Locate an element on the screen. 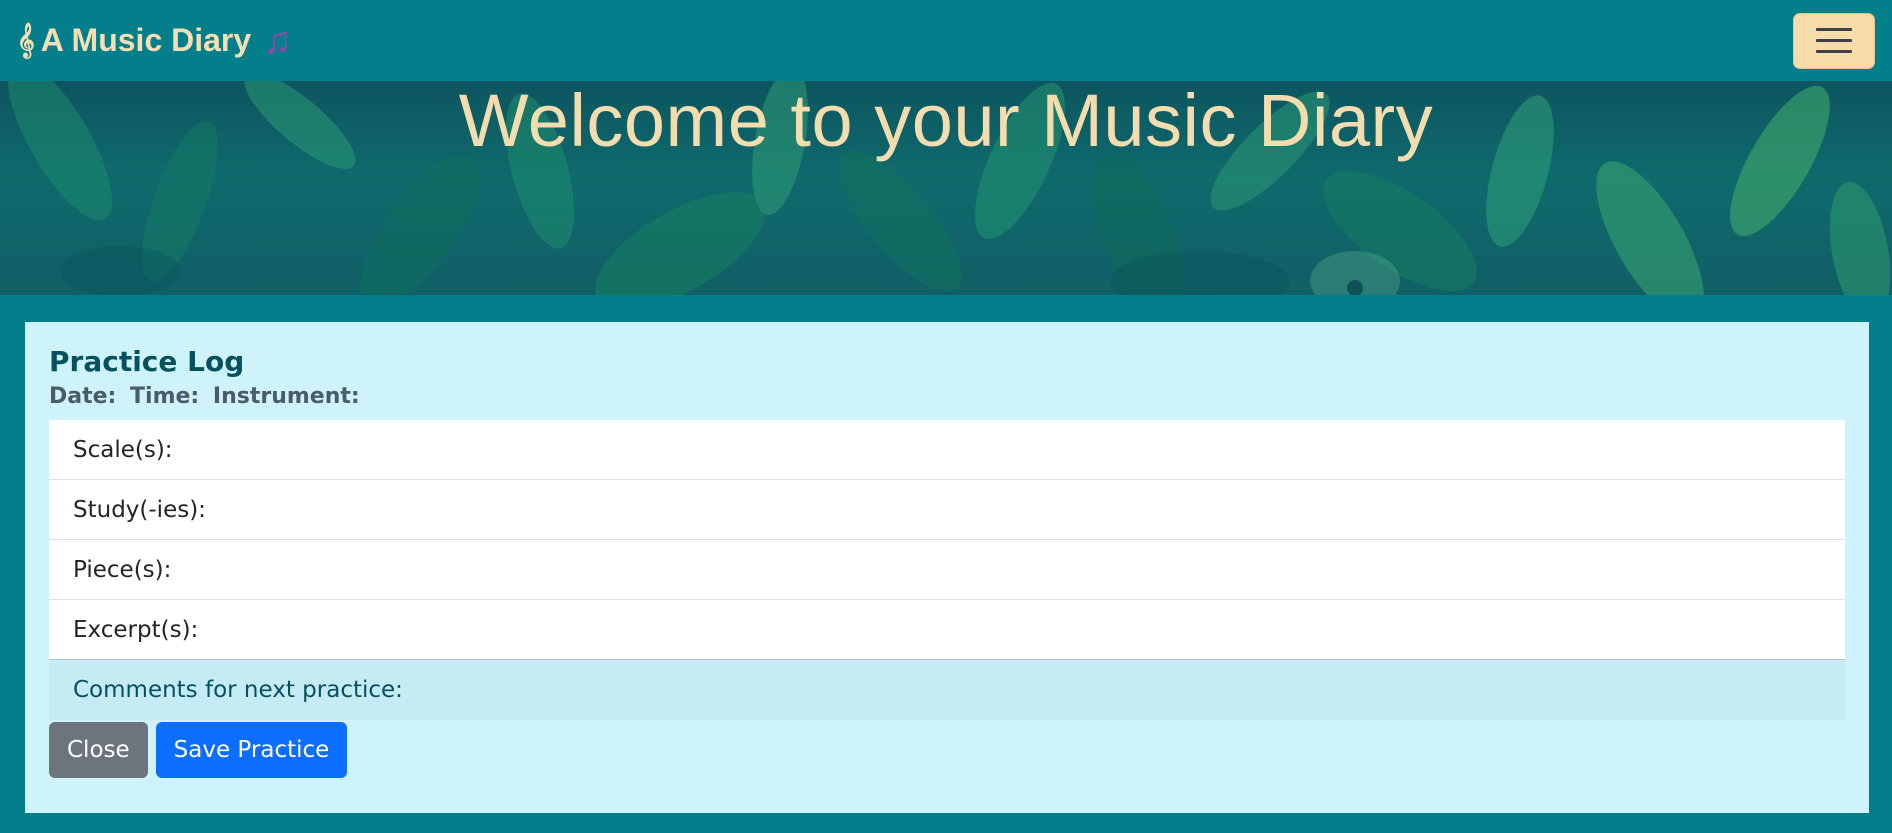  list-item-excerpts: Excerpt(s): is located at coordinates (947, 630).